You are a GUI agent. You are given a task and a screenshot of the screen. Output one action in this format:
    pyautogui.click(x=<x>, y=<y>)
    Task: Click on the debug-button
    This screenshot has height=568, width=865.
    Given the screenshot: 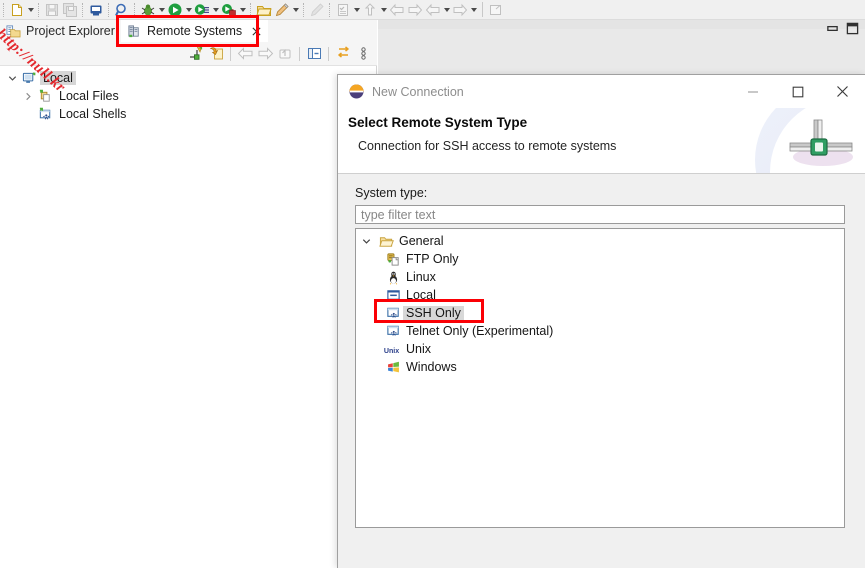 What is the action you would take?
    pyautogui.click(x=148, y=10)
    